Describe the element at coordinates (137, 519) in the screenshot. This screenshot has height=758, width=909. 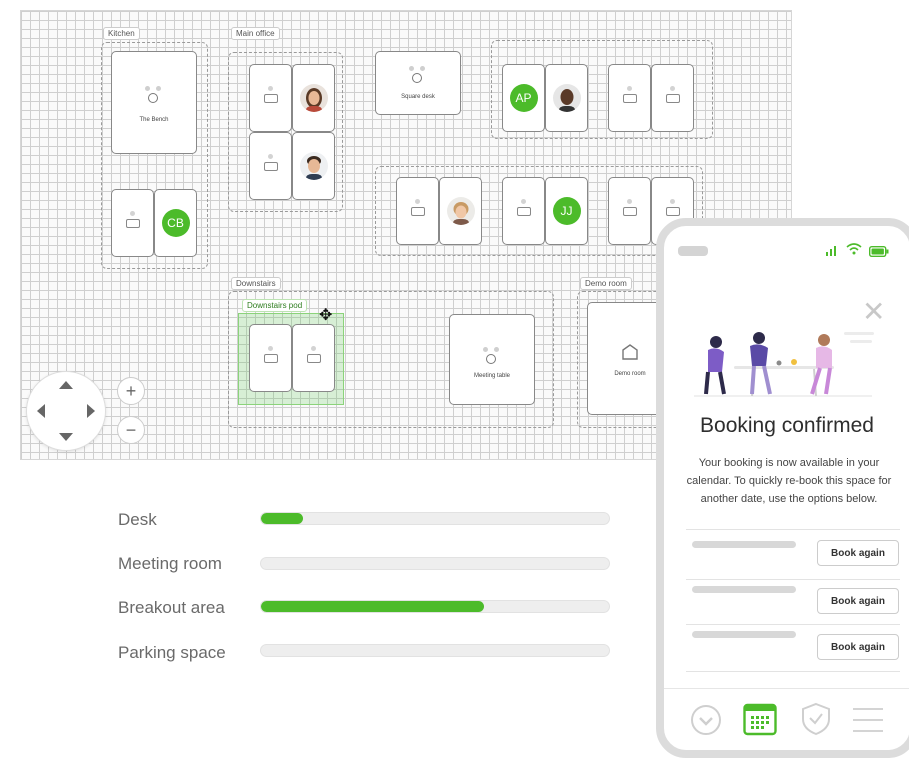
I see `space-type-label-desk: Desk` at that location.